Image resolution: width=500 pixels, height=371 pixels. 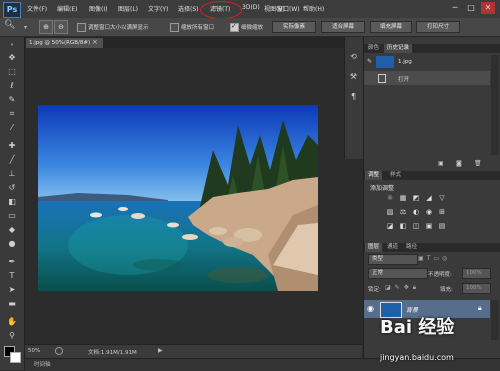 I want to click on document-tab-close-icon: ×, so click(x=95, y=42).